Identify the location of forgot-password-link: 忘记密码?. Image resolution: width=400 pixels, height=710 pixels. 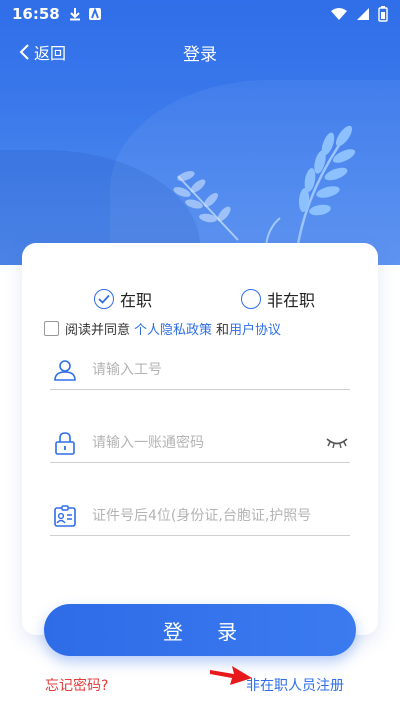
(76, 685).